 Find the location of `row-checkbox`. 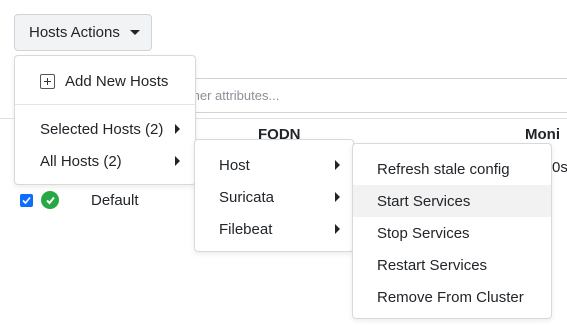

row-checkbox is located at coordinates (26, 200).